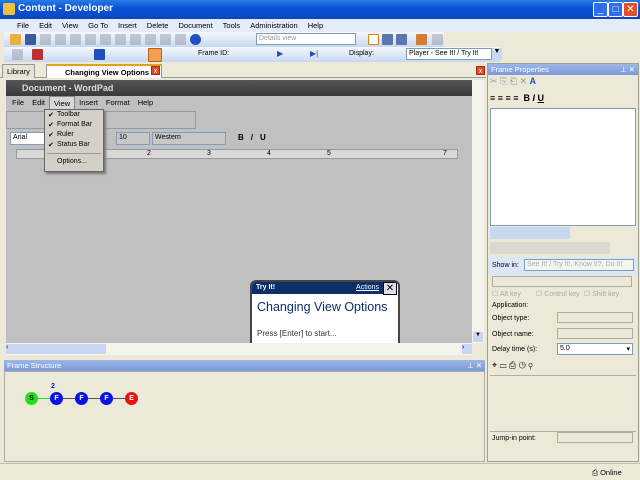 The height and width of the screenshot is (480, 640). I want to click on split-horizontal-icon, so click(387, 39).